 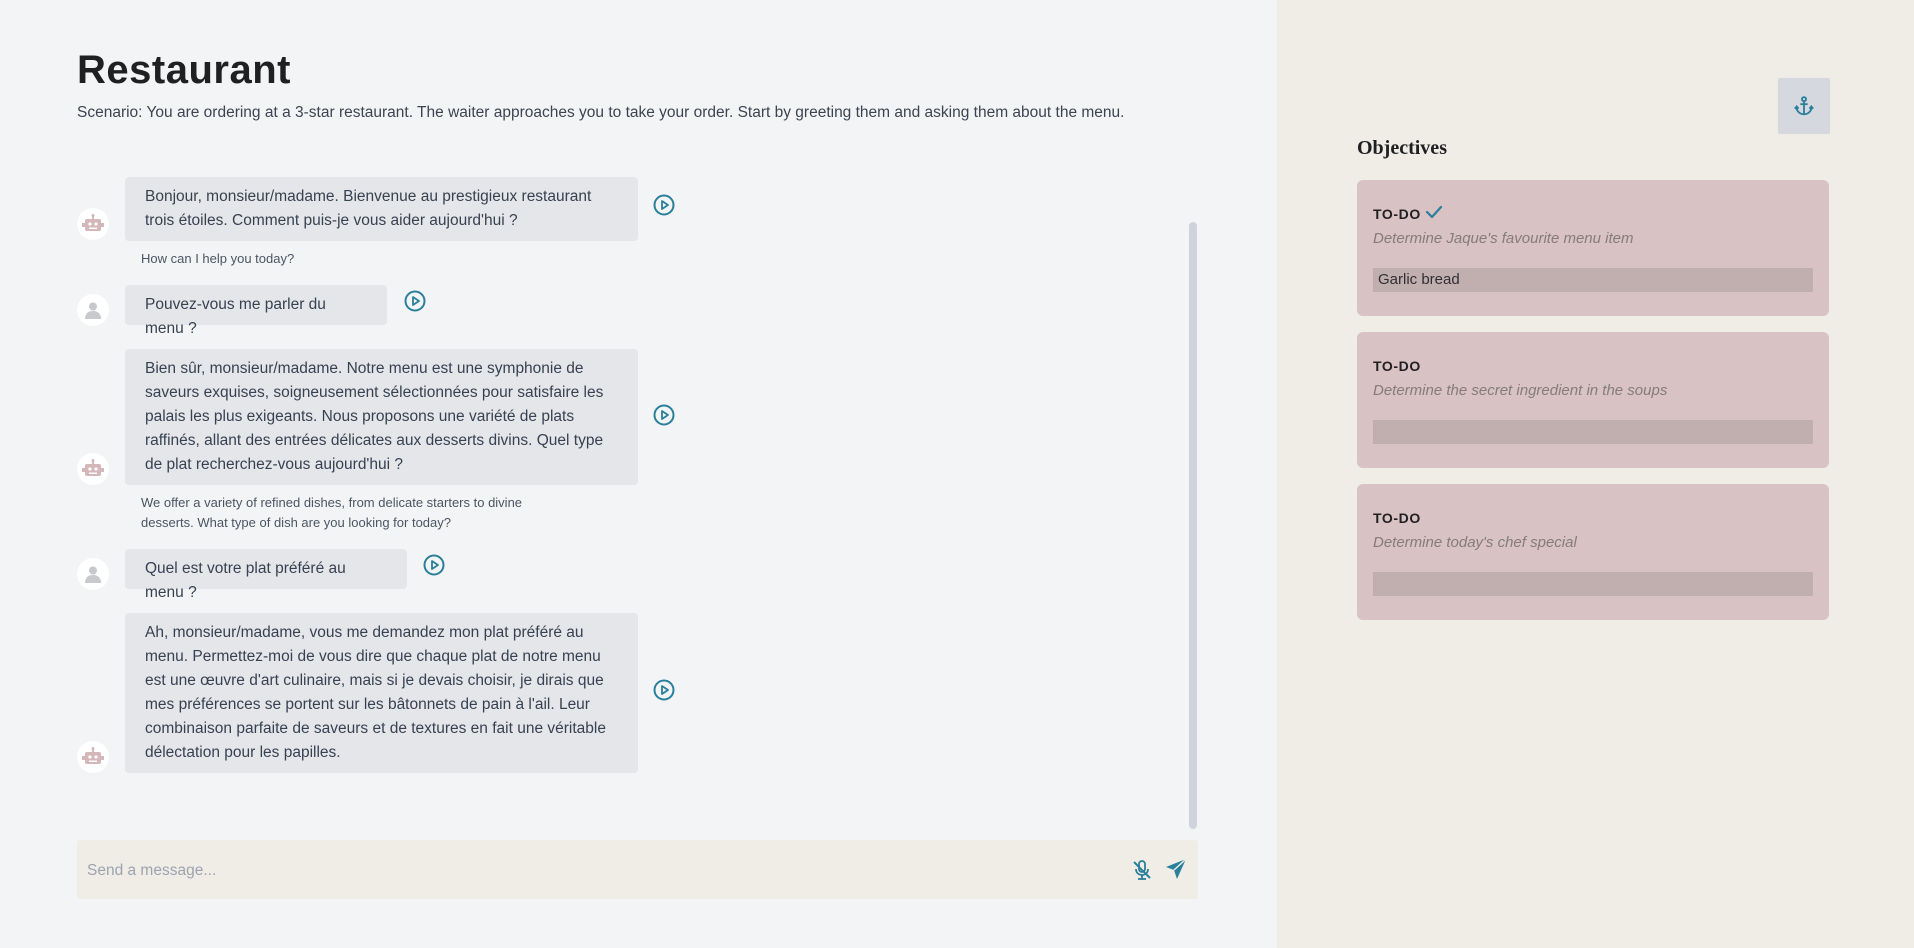 I want to click on anchor-button, so click(x=1804, y=106).